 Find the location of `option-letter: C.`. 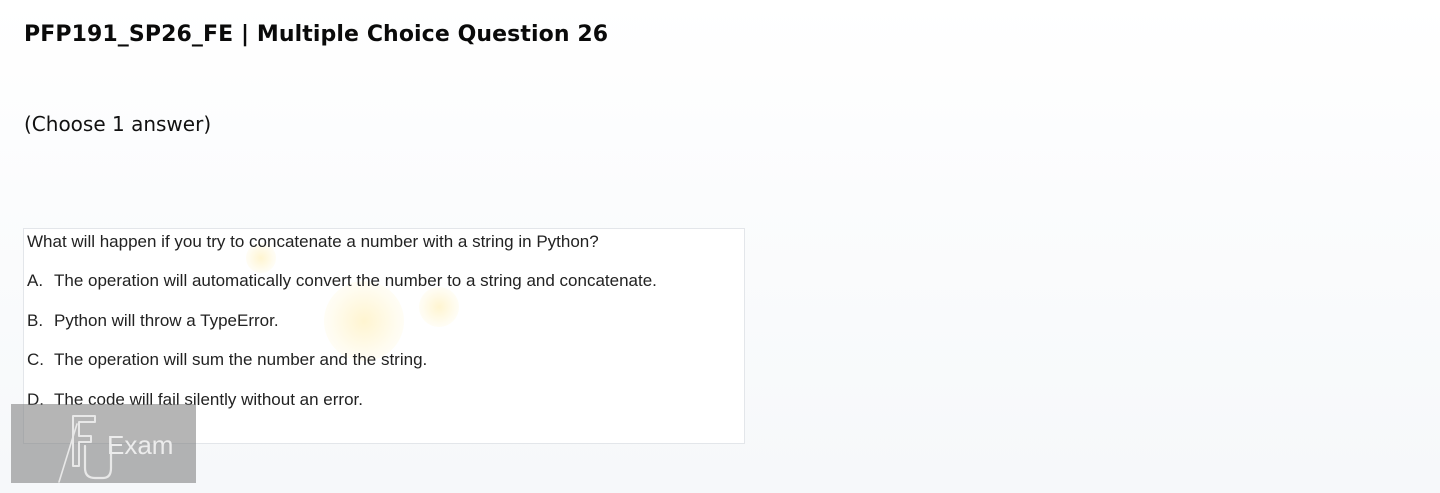

option-letter: C. is located at coordinates (35, 359).